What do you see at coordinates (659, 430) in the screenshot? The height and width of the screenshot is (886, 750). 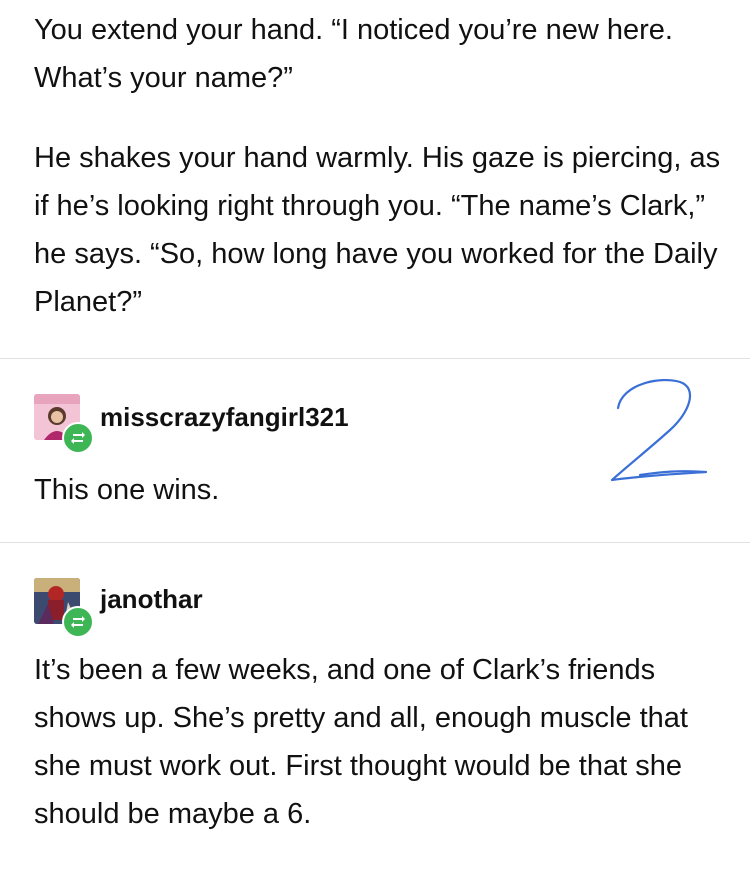 I see `handwritten-number-icon` at bounding box center [659, 430].